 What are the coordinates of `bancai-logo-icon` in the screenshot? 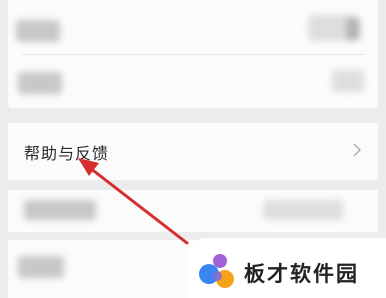 It's located at (216, 271).